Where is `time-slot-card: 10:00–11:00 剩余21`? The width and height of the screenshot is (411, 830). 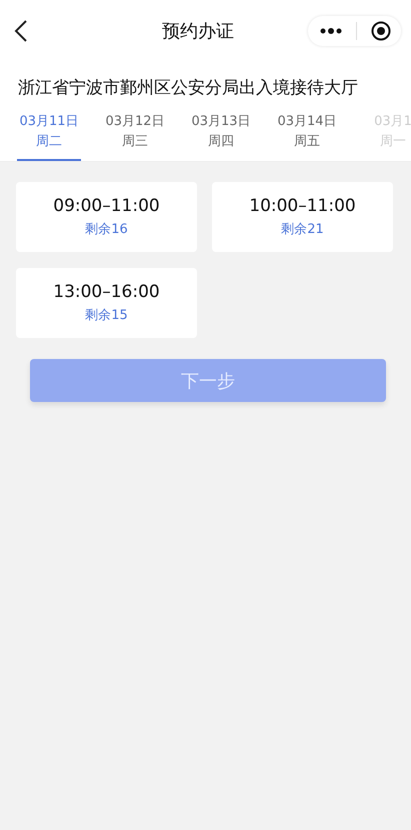
time-slot-card: 10:00–11:00 剩余21 is located at coordinates (302, 217).